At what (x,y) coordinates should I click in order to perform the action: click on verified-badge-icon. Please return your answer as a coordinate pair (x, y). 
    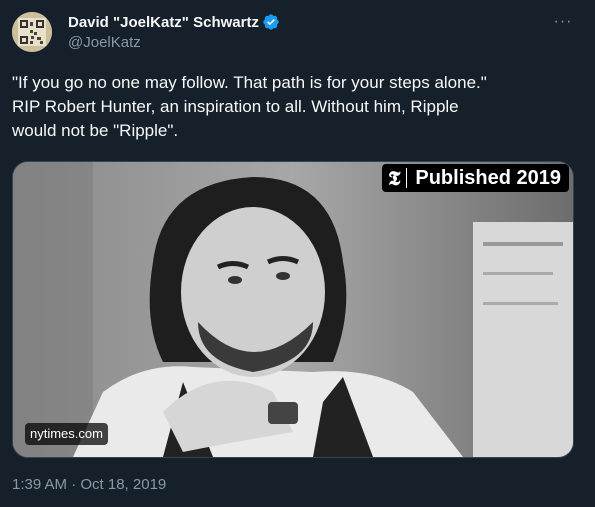
    Looking at the image, I should click on (271, 22).